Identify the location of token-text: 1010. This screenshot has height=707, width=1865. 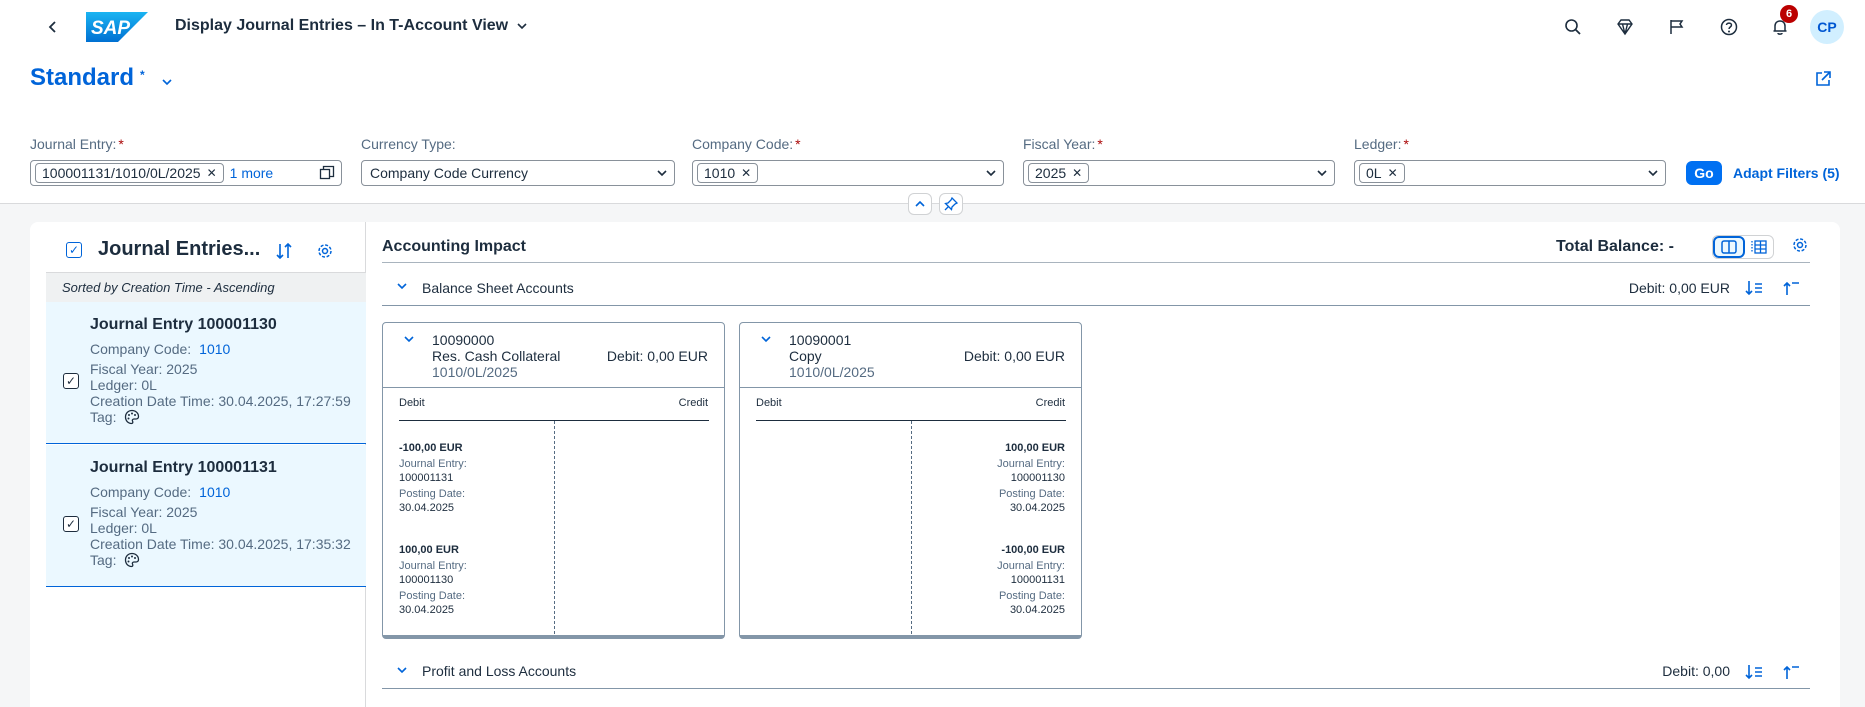
(720, 173).